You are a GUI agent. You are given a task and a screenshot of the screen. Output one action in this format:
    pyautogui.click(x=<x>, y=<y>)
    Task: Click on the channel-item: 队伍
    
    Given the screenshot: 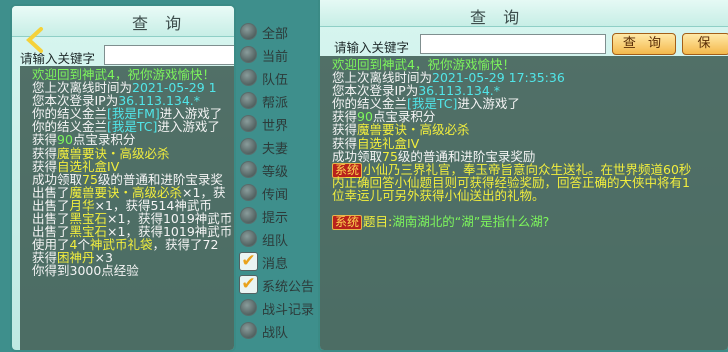 What is the action you would take?
    pyautogui.click(x=276, y=78)
    